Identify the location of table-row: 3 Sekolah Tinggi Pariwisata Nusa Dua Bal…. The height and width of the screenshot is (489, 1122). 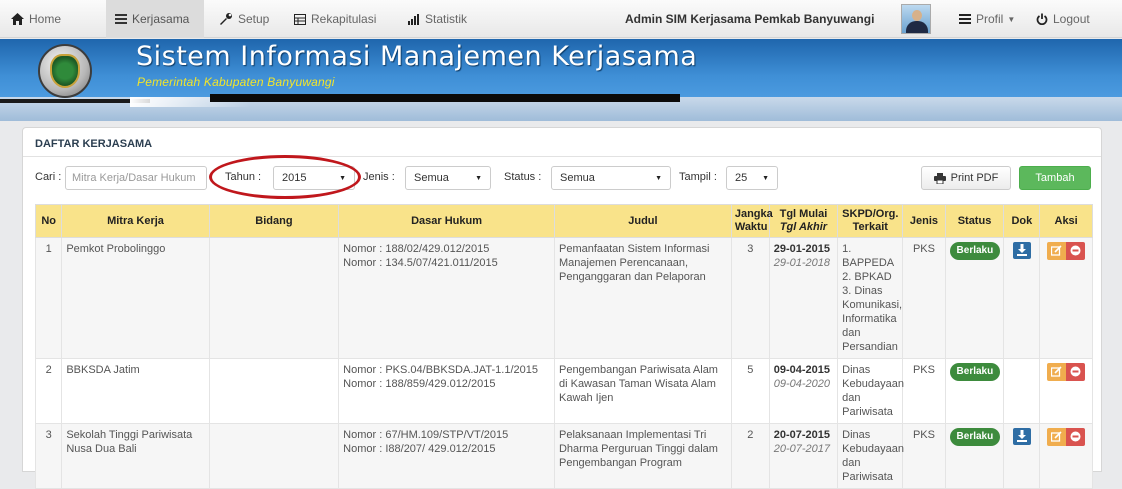
(563, 456).